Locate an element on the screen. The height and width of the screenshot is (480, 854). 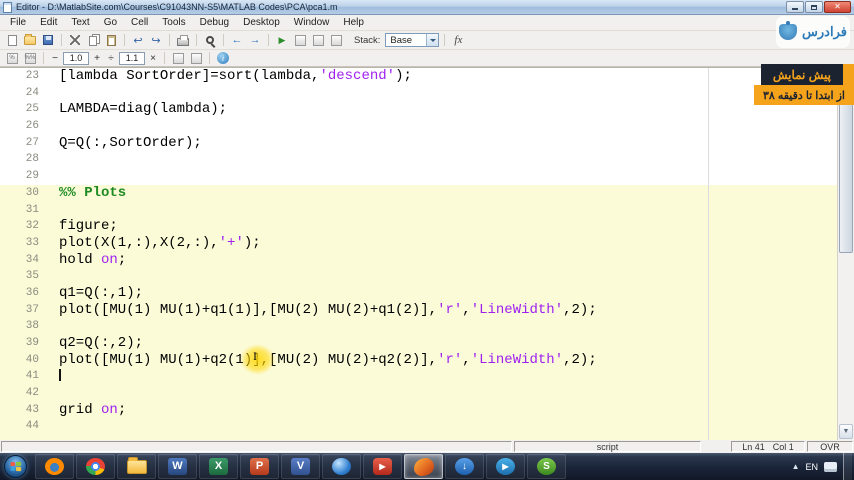
menu-debug: Debug is located at coordinates (214, 22).